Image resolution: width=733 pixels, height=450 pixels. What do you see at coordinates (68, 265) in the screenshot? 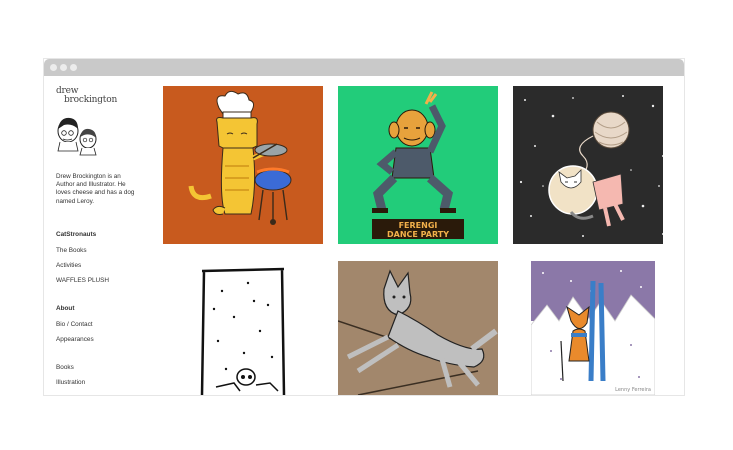
I see `nav-activities: Activities` at bounding box center [68, 265].